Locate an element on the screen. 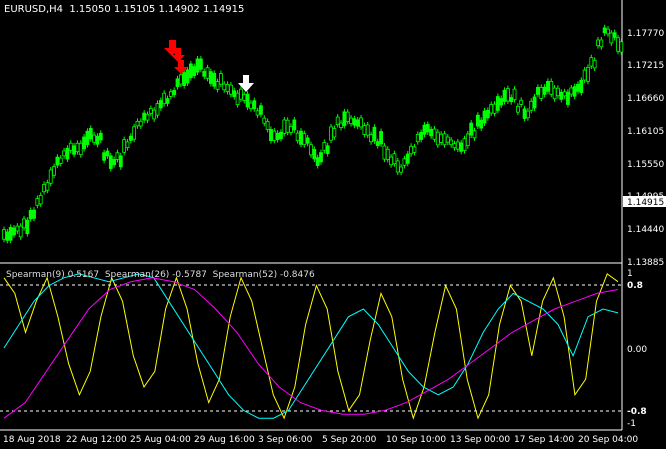  time-tick: 17 Sep 14:00 is located at coordinates (544, 440).